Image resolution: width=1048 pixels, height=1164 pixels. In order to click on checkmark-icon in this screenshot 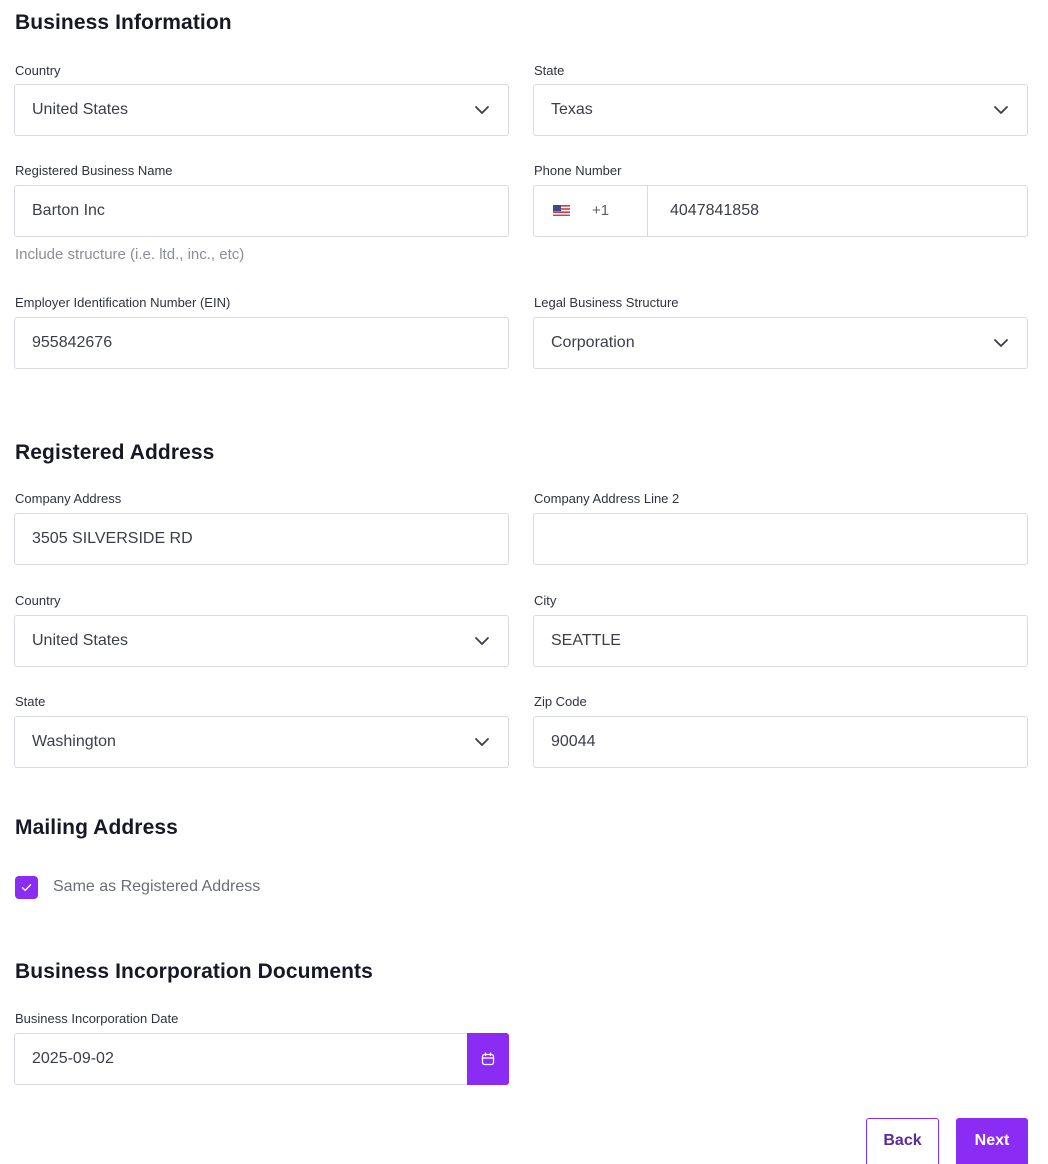, I will do `click(26, 888)`.